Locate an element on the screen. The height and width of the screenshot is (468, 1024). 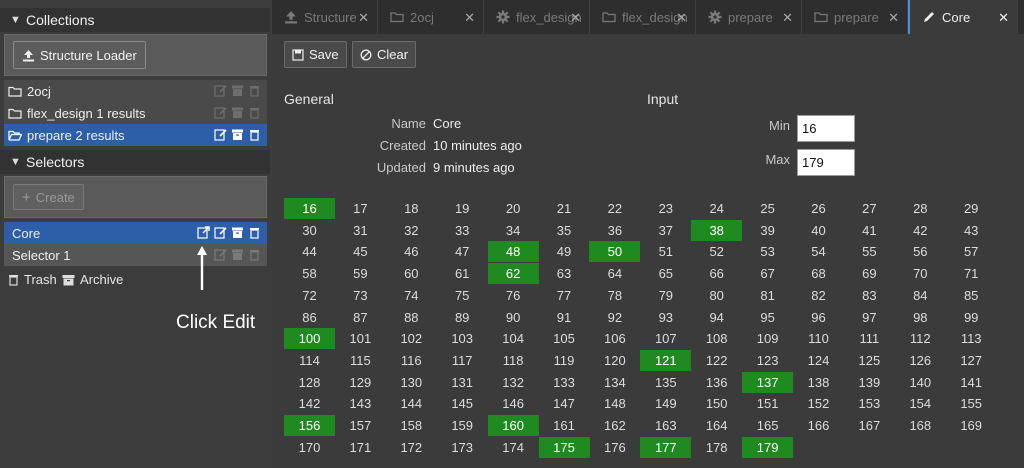
residue-cell: 166 is located at coordinates (818, 425).